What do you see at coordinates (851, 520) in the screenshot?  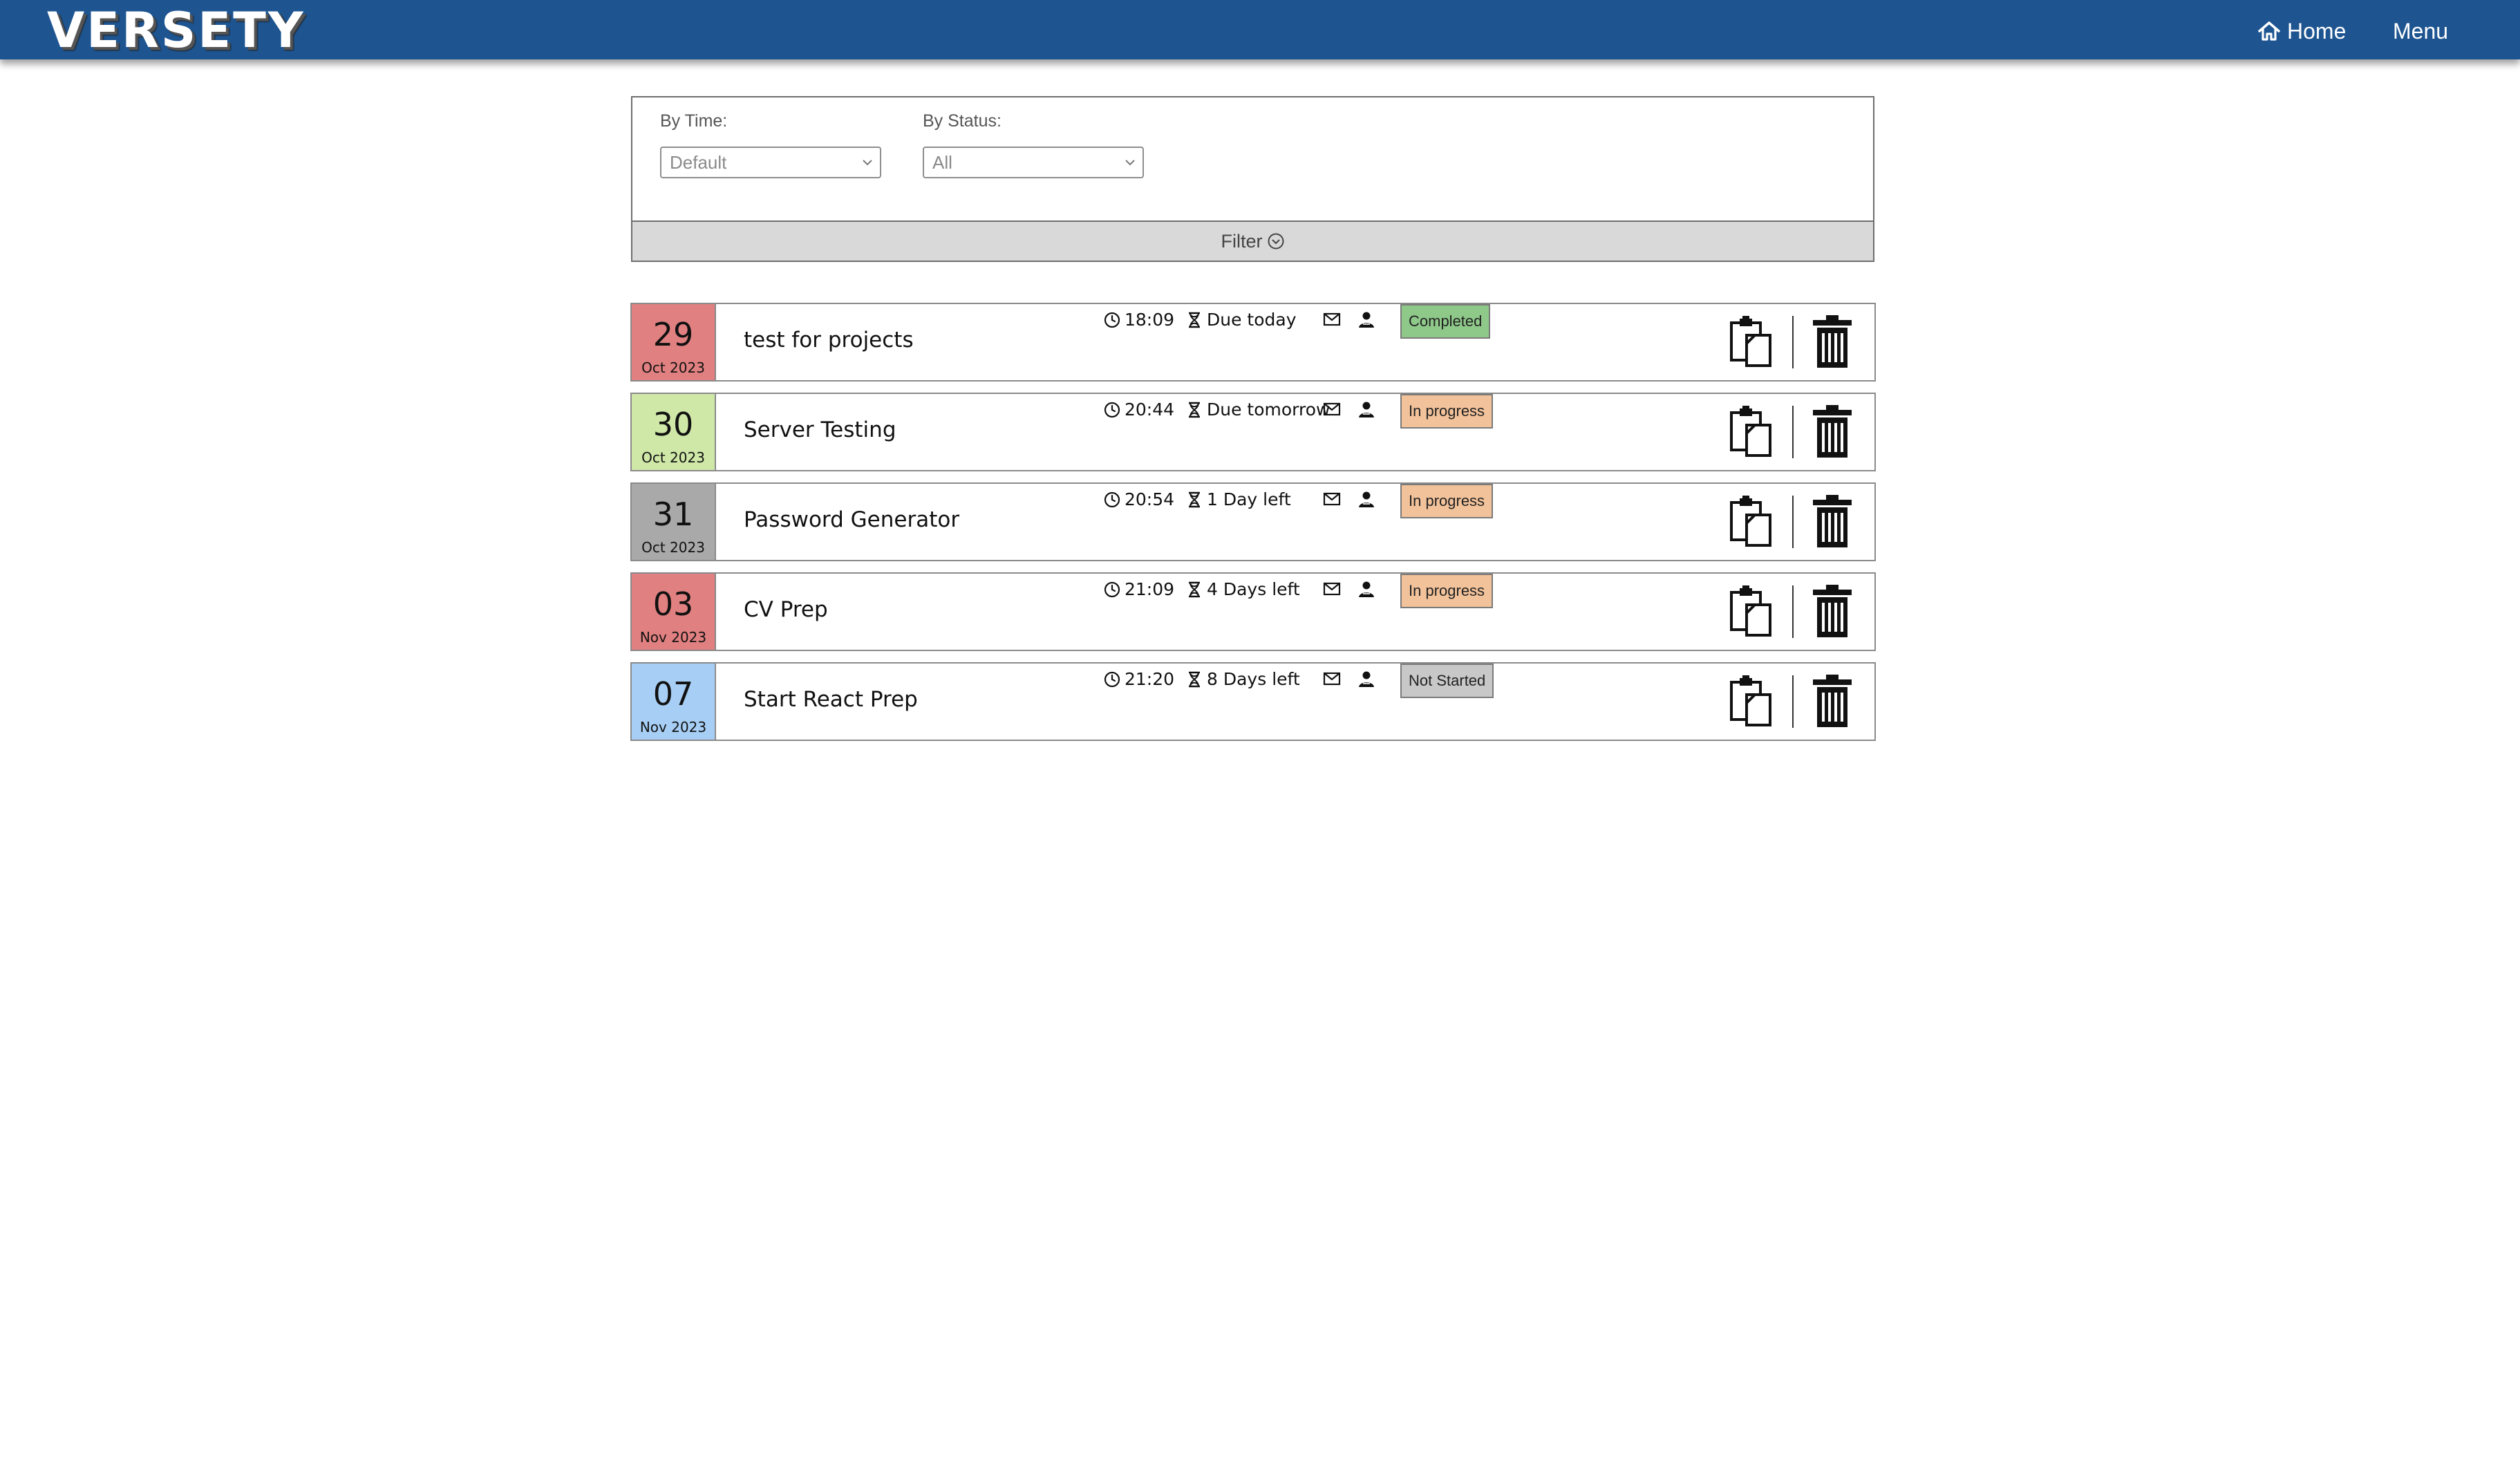 I see `task-title: Password Generator` at bounding box center [851, 520].